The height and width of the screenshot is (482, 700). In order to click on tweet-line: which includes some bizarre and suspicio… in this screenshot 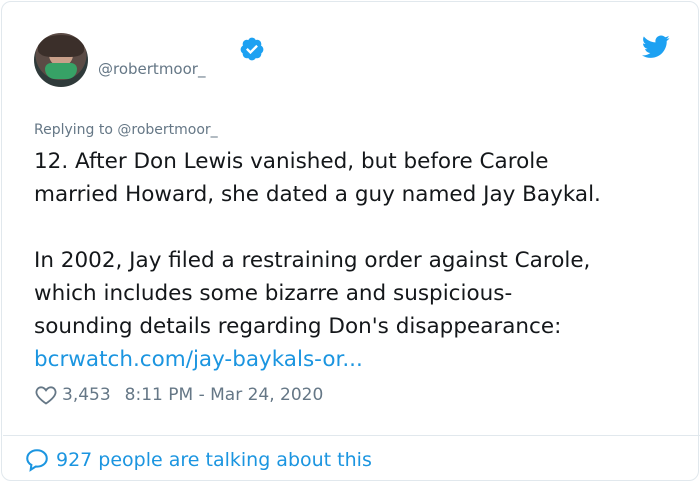, I will do `click(273, 293)`.